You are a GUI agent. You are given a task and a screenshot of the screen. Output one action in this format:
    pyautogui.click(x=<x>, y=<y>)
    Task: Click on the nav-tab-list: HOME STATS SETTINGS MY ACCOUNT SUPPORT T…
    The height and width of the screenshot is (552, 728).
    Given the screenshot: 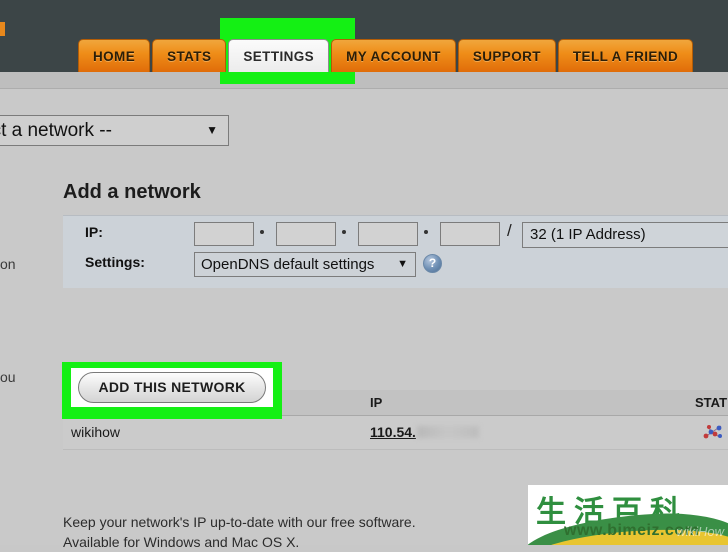 What is the action you would take?
    pyautogui.click(x=386, y=52)
    